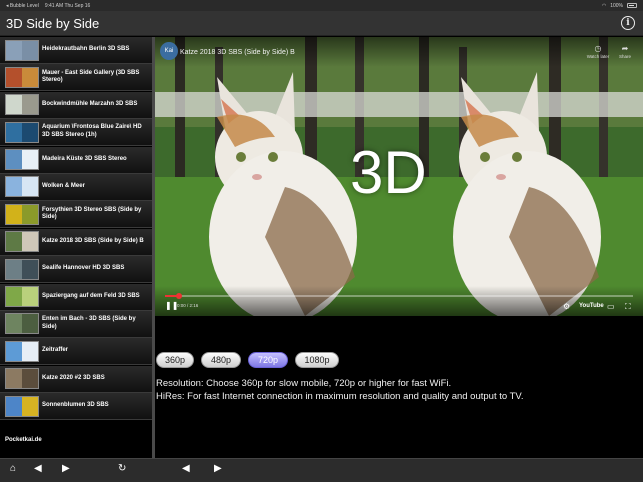 Image resolution: width=643 pixels, height=482 pixels. What do you see at coordinates (221, 360) in the screenshot?
I see `res-480p-button: 480p` at bounding box center [221, 360].